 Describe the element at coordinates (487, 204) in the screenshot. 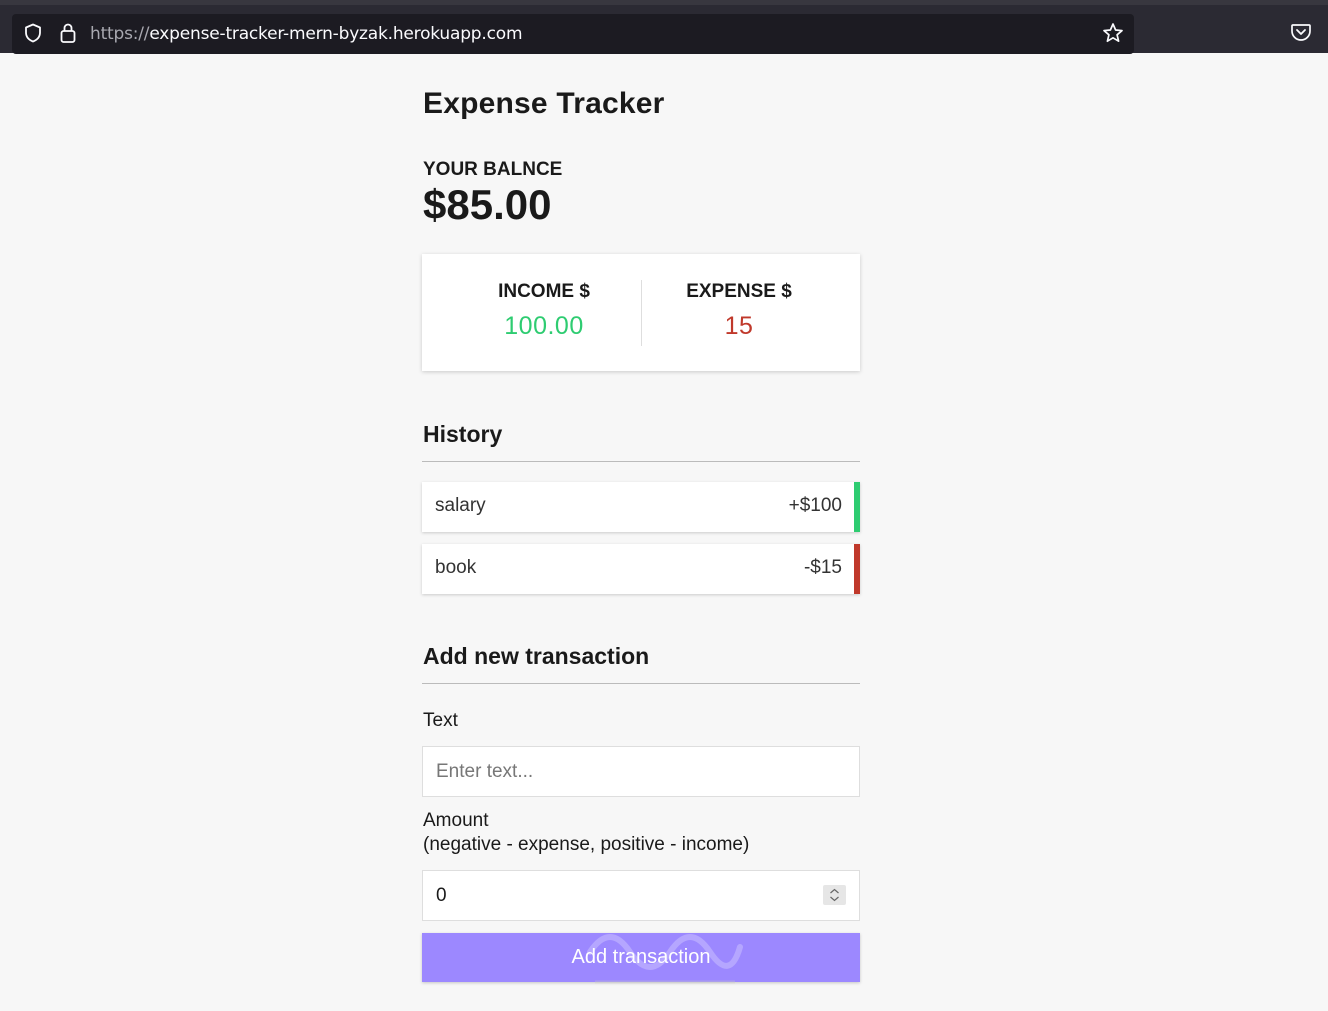

I see `balance-value: $85.00` at that location.